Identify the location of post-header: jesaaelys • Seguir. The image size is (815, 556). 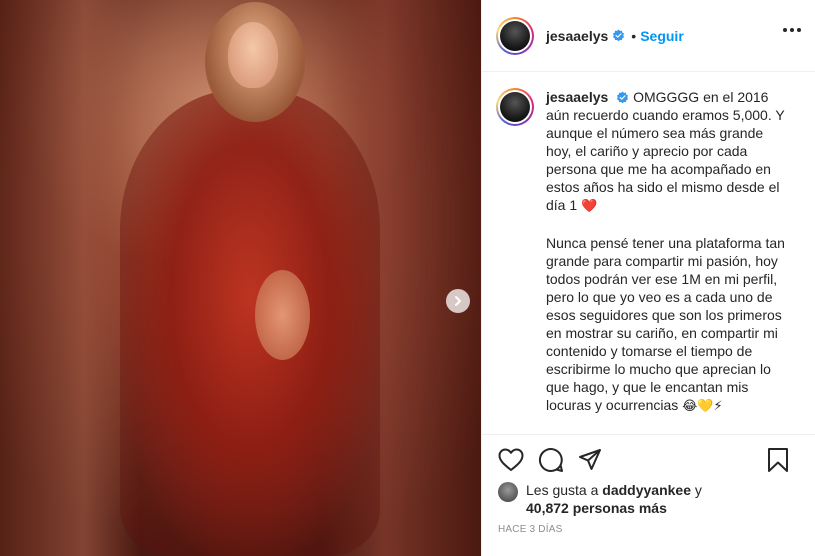
(648, 36).